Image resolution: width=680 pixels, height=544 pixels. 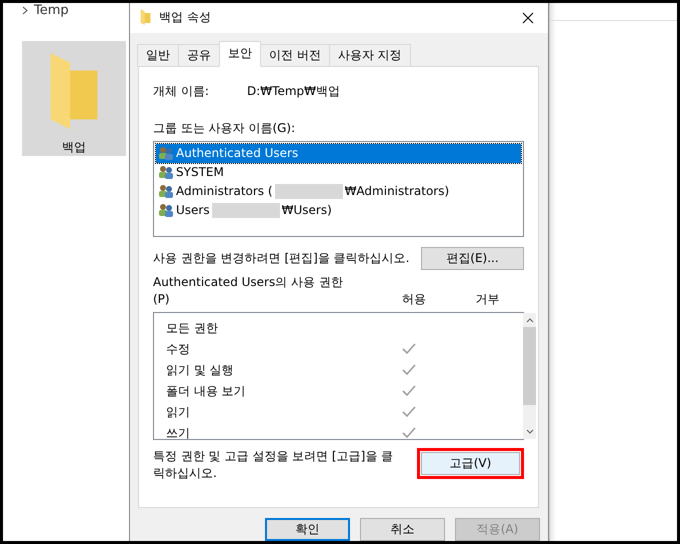 I want to click on user-row: Users ₩Users), so click(x=338, y=210).